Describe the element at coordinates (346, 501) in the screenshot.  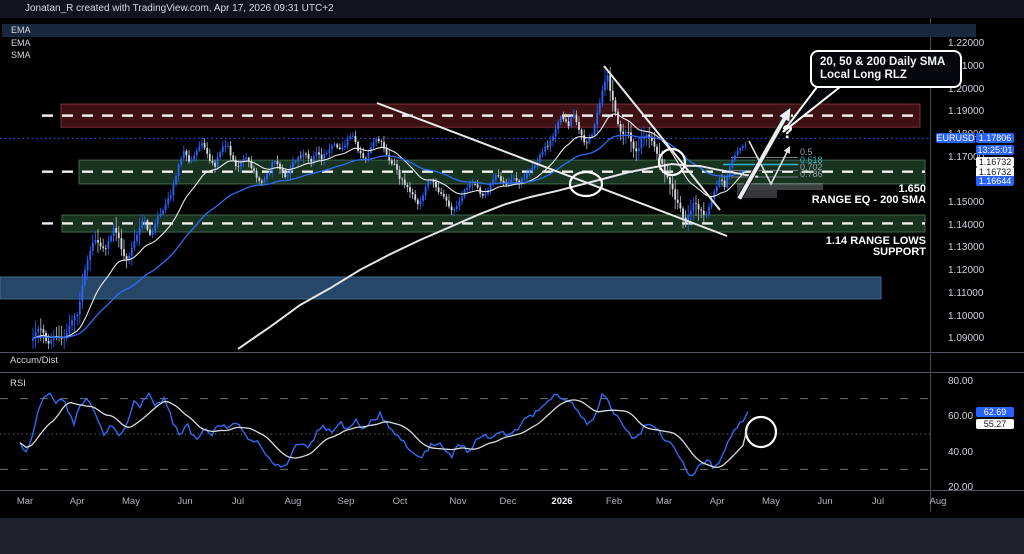
I see `month-label: Sep` at that location.